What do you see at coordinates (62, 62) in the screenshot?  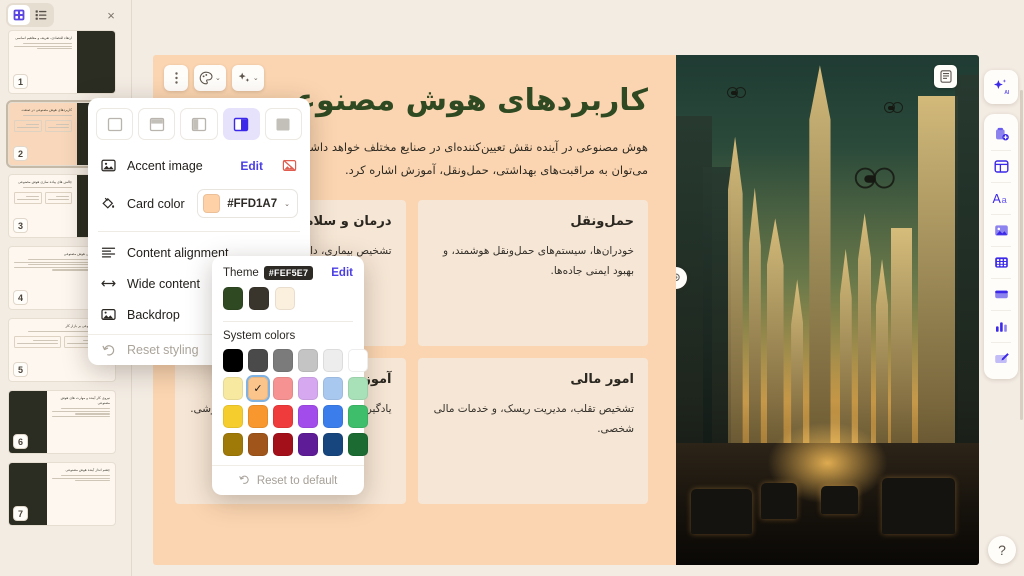 I see `slide-thumbnail: ارتقاء اقتصادی، تعریف و مفاهیم اساسی 1` at bounding box center [62, 62].